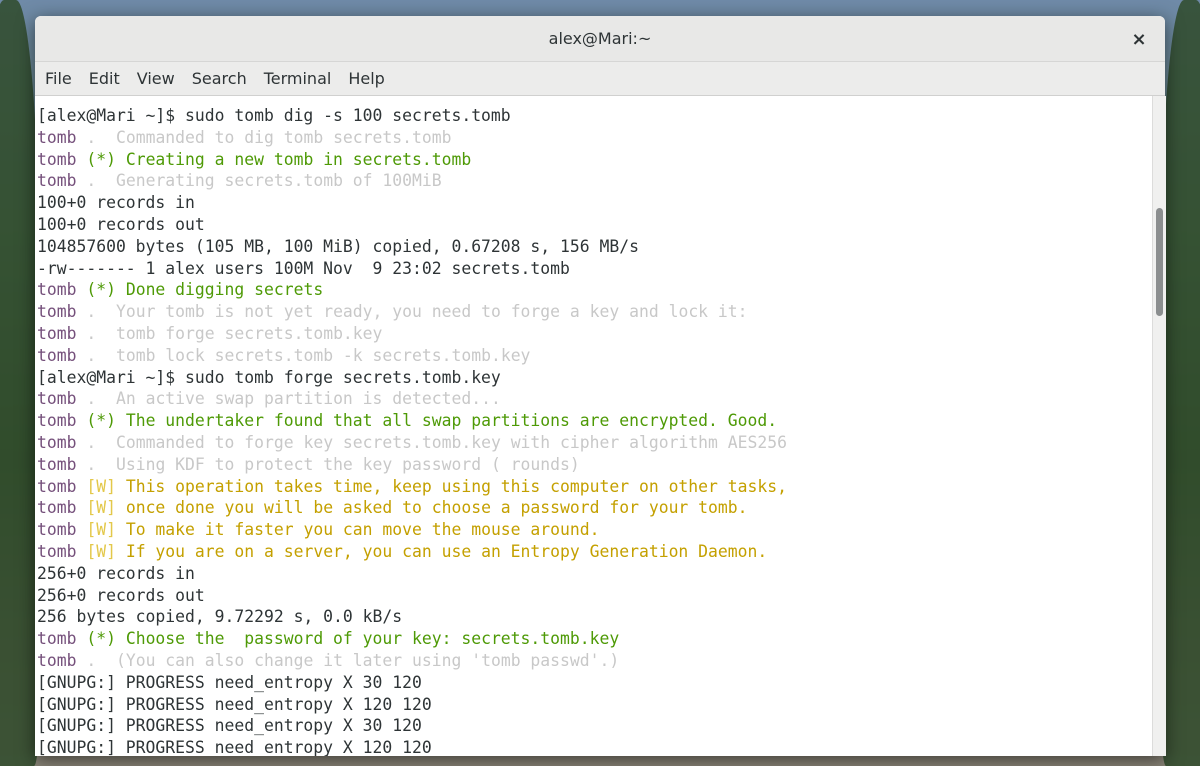 This screenshot has height=766, width=1200. What do you see at coordinates (594, 181) in the screenshot?
I see `terminal-line: tomb . Generating secrets.tomb of 100MiB` at bounding box center [594, 181].